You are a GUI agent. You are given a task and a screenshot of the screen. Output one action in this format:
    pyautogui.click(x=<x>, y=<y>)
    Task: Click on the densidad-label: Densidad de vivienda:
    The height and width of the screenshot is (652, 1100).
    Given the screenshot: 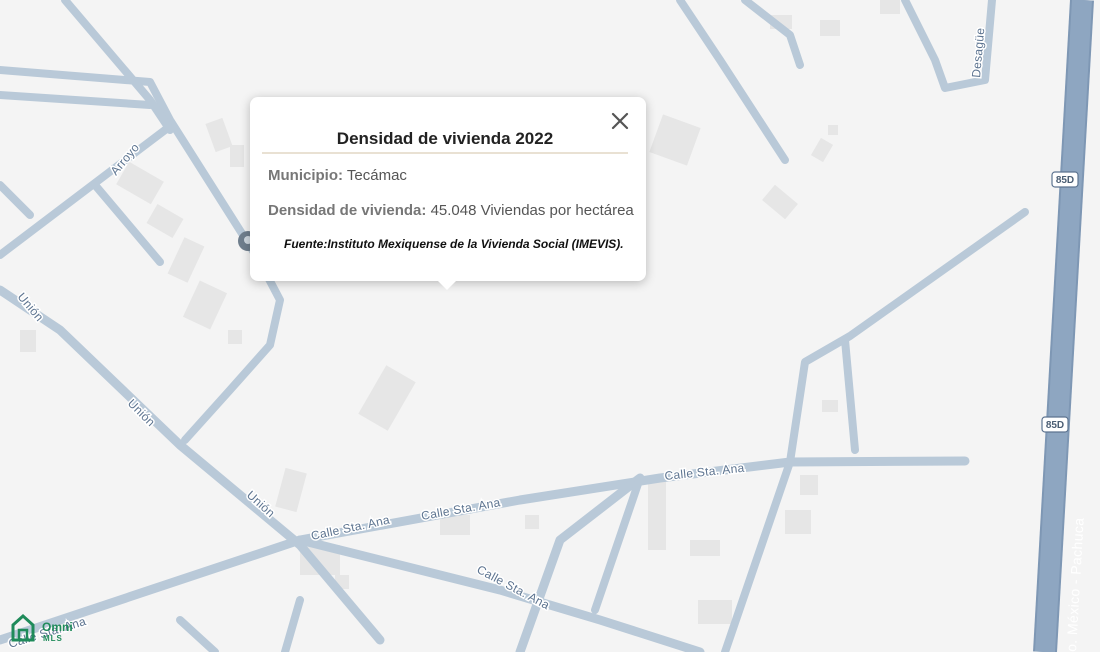 What is the action you would take?
    pyautogui.click(x=347, y=210)
    